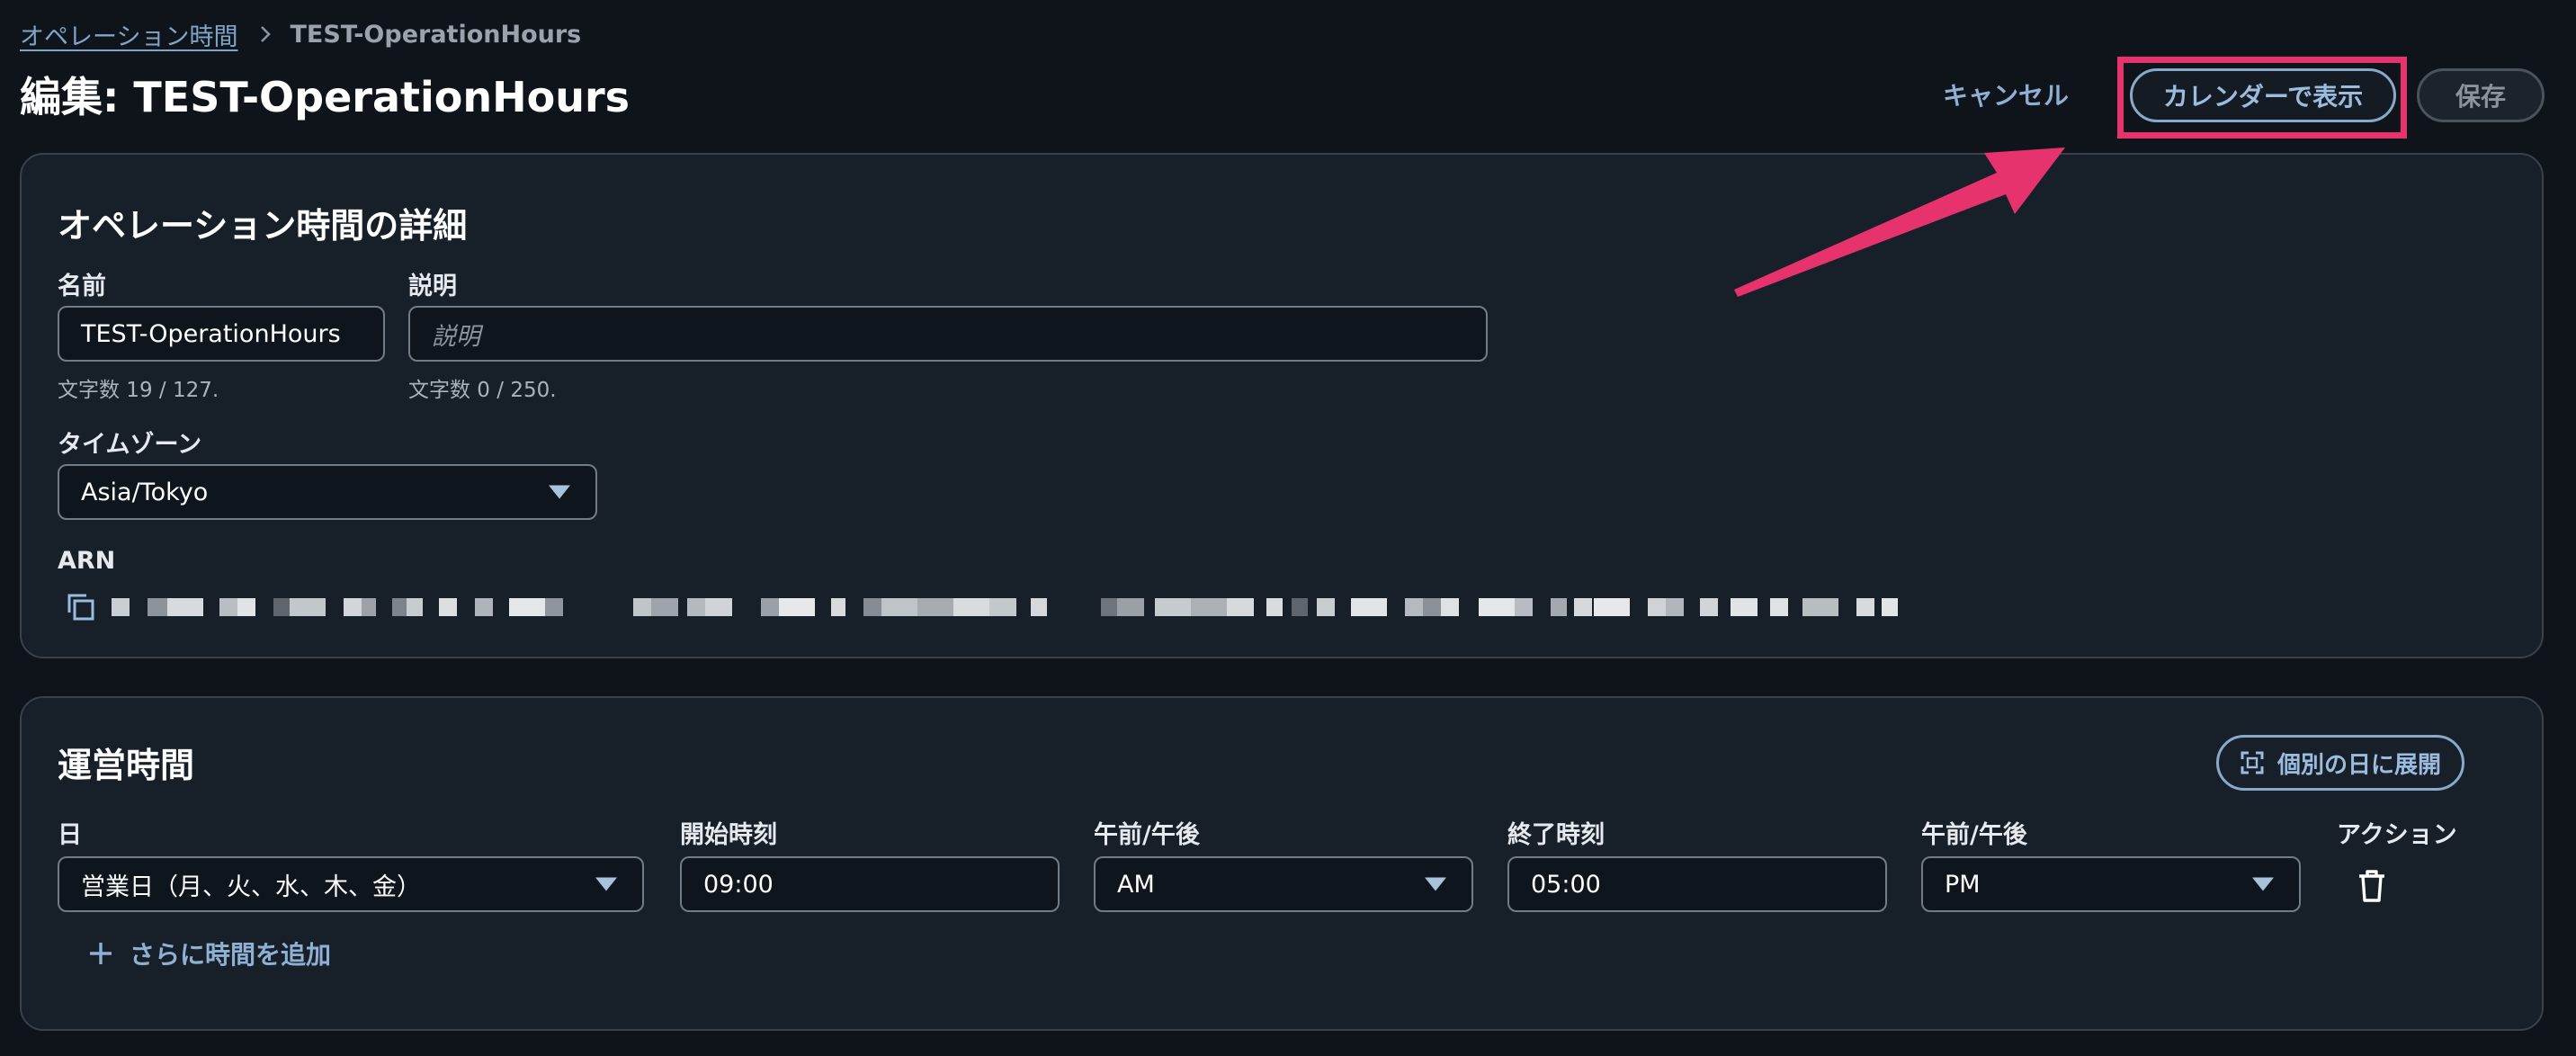  Describe the element at coordinates (265, 34) in the screenshot. I see `chevron-right-icon` at that location.